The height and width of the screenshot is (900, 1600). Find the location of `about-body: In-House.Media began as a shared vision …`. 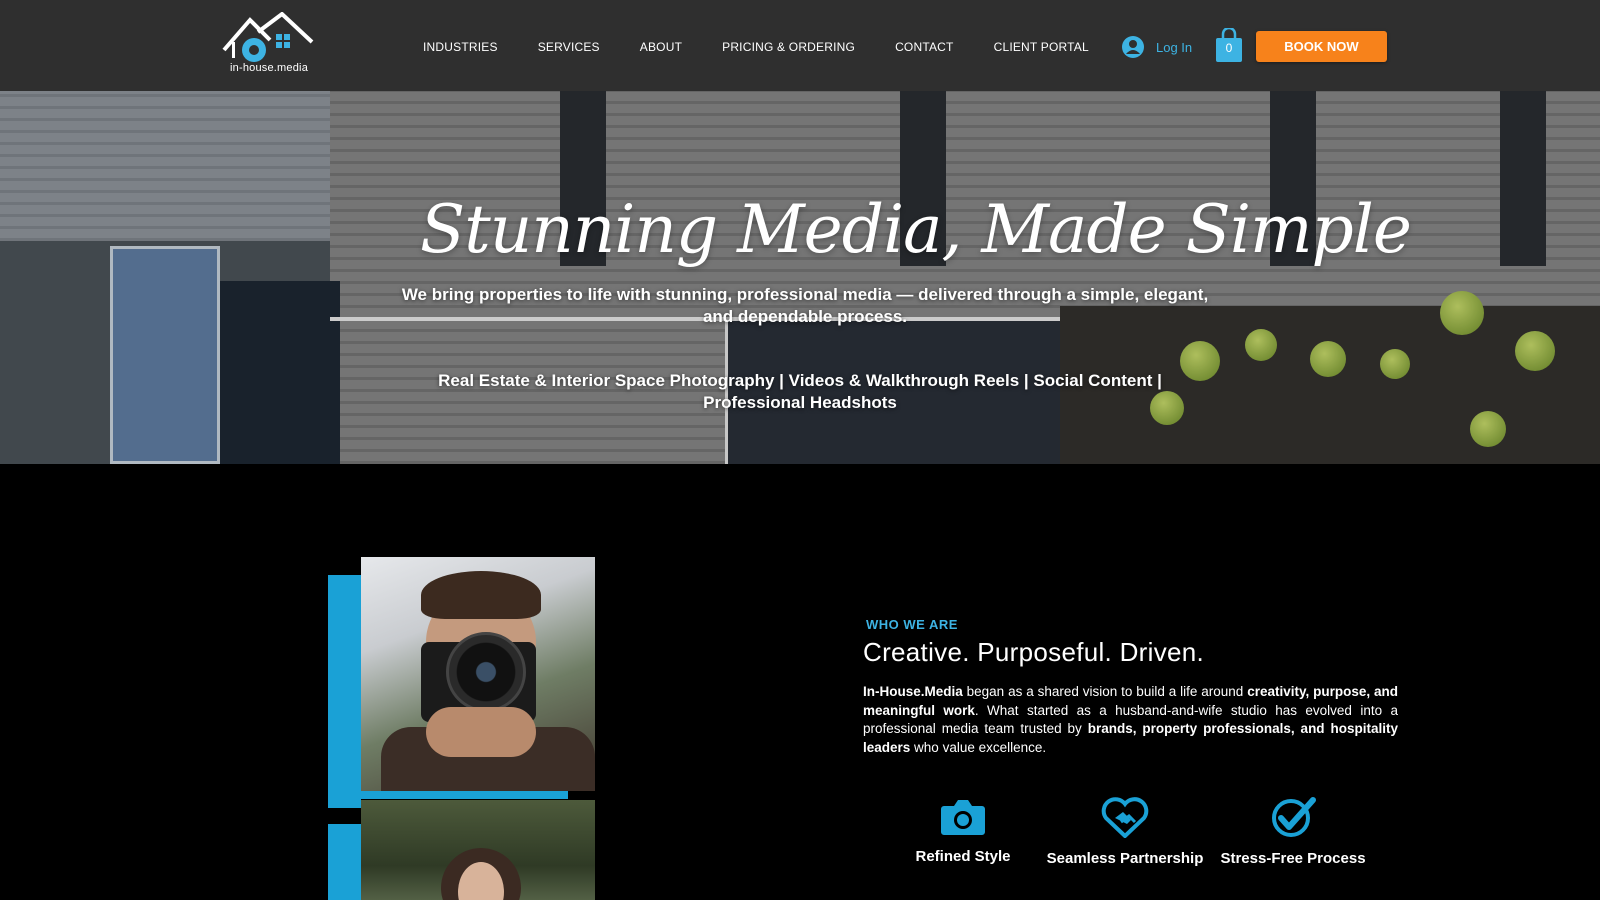

about-body: In-House.Media began as a shared vision … is located at coordinates (1130, 719).